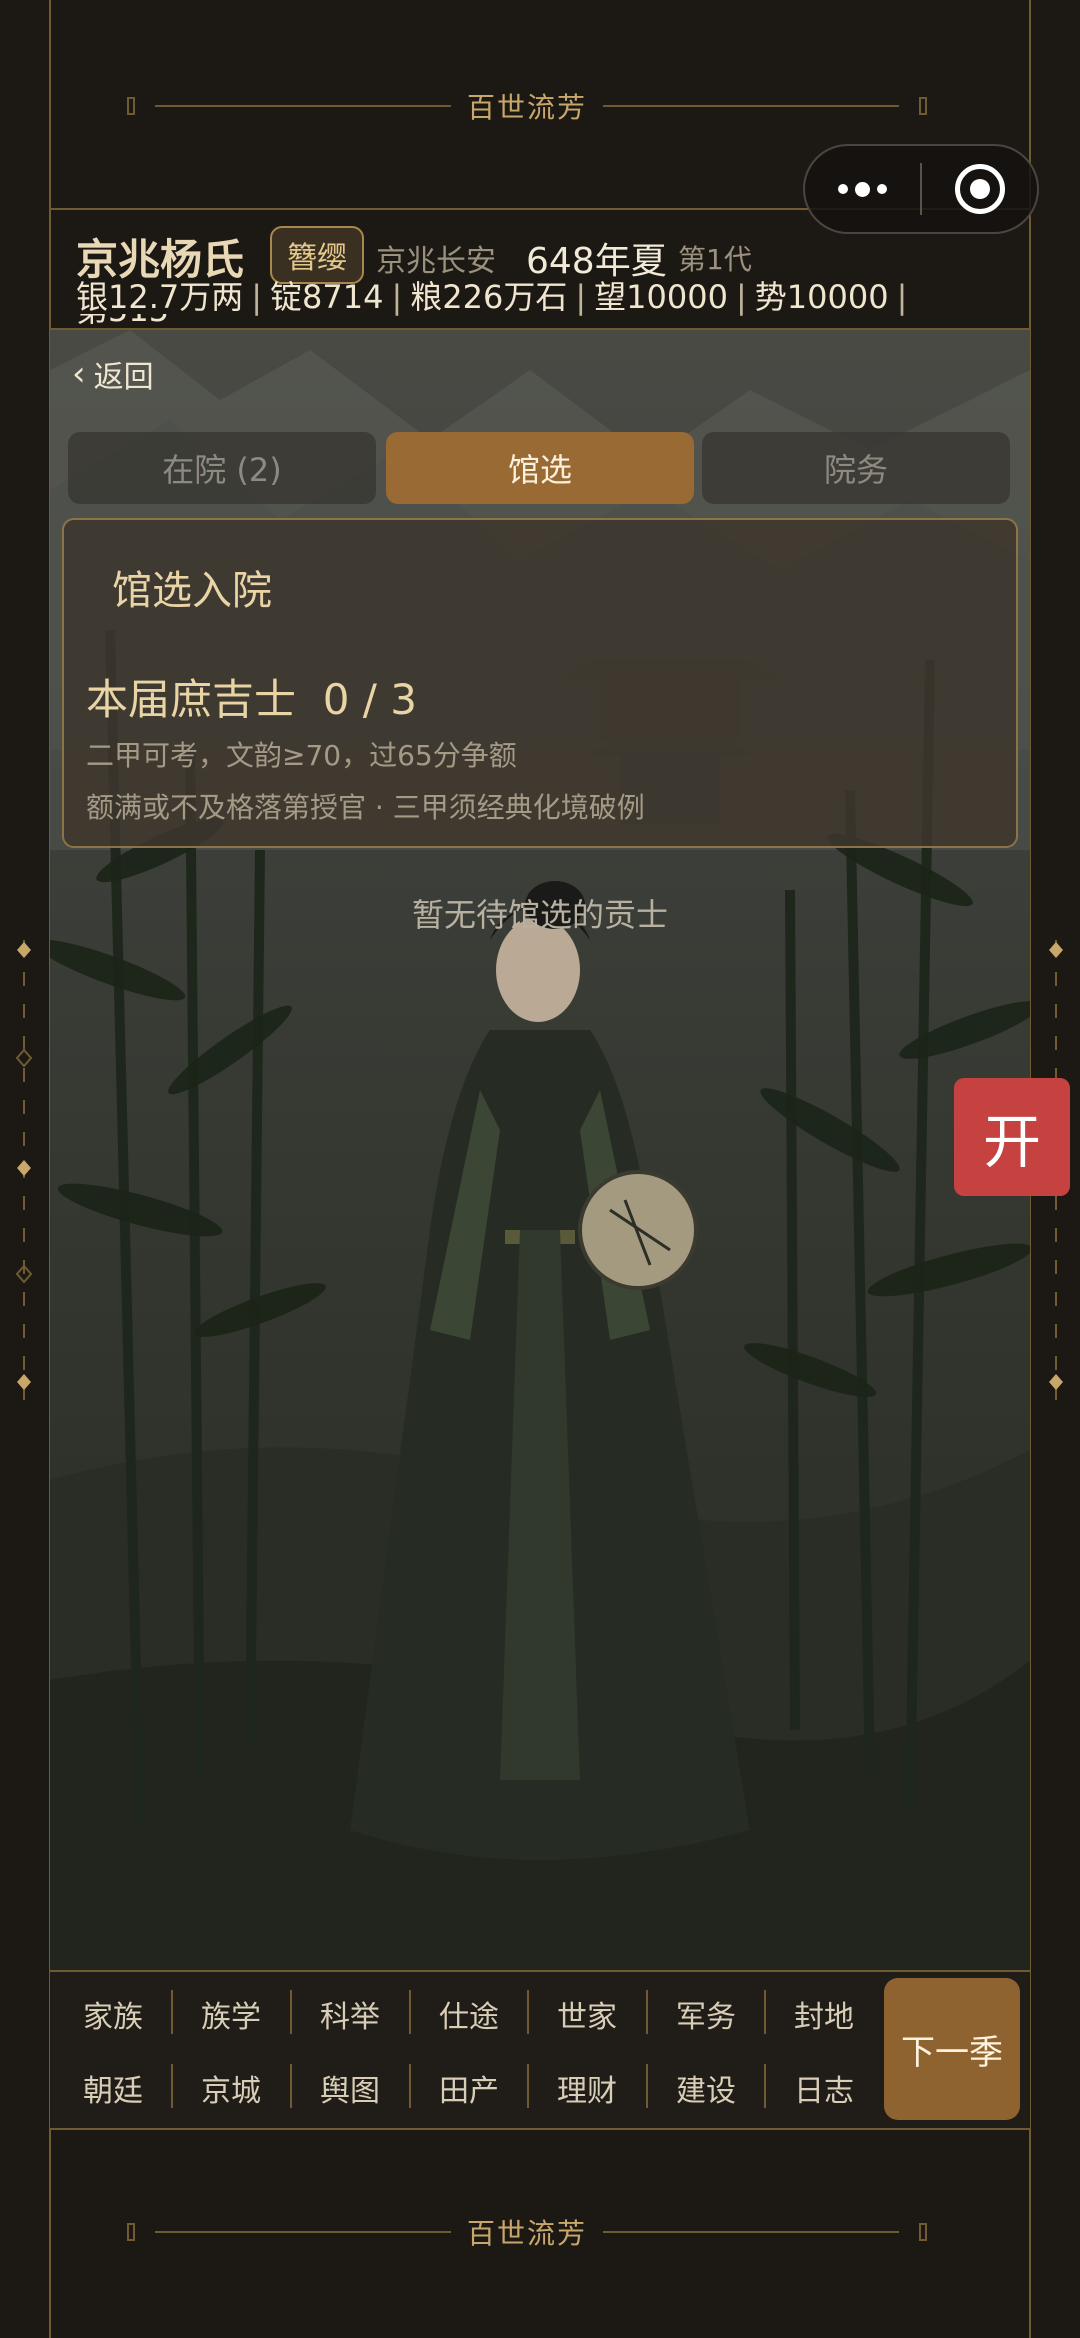 Image resolution: width=1080 pixels, height=2338 pixels. I want to click on nav-item-finance: 理财, so click(587, 2088).